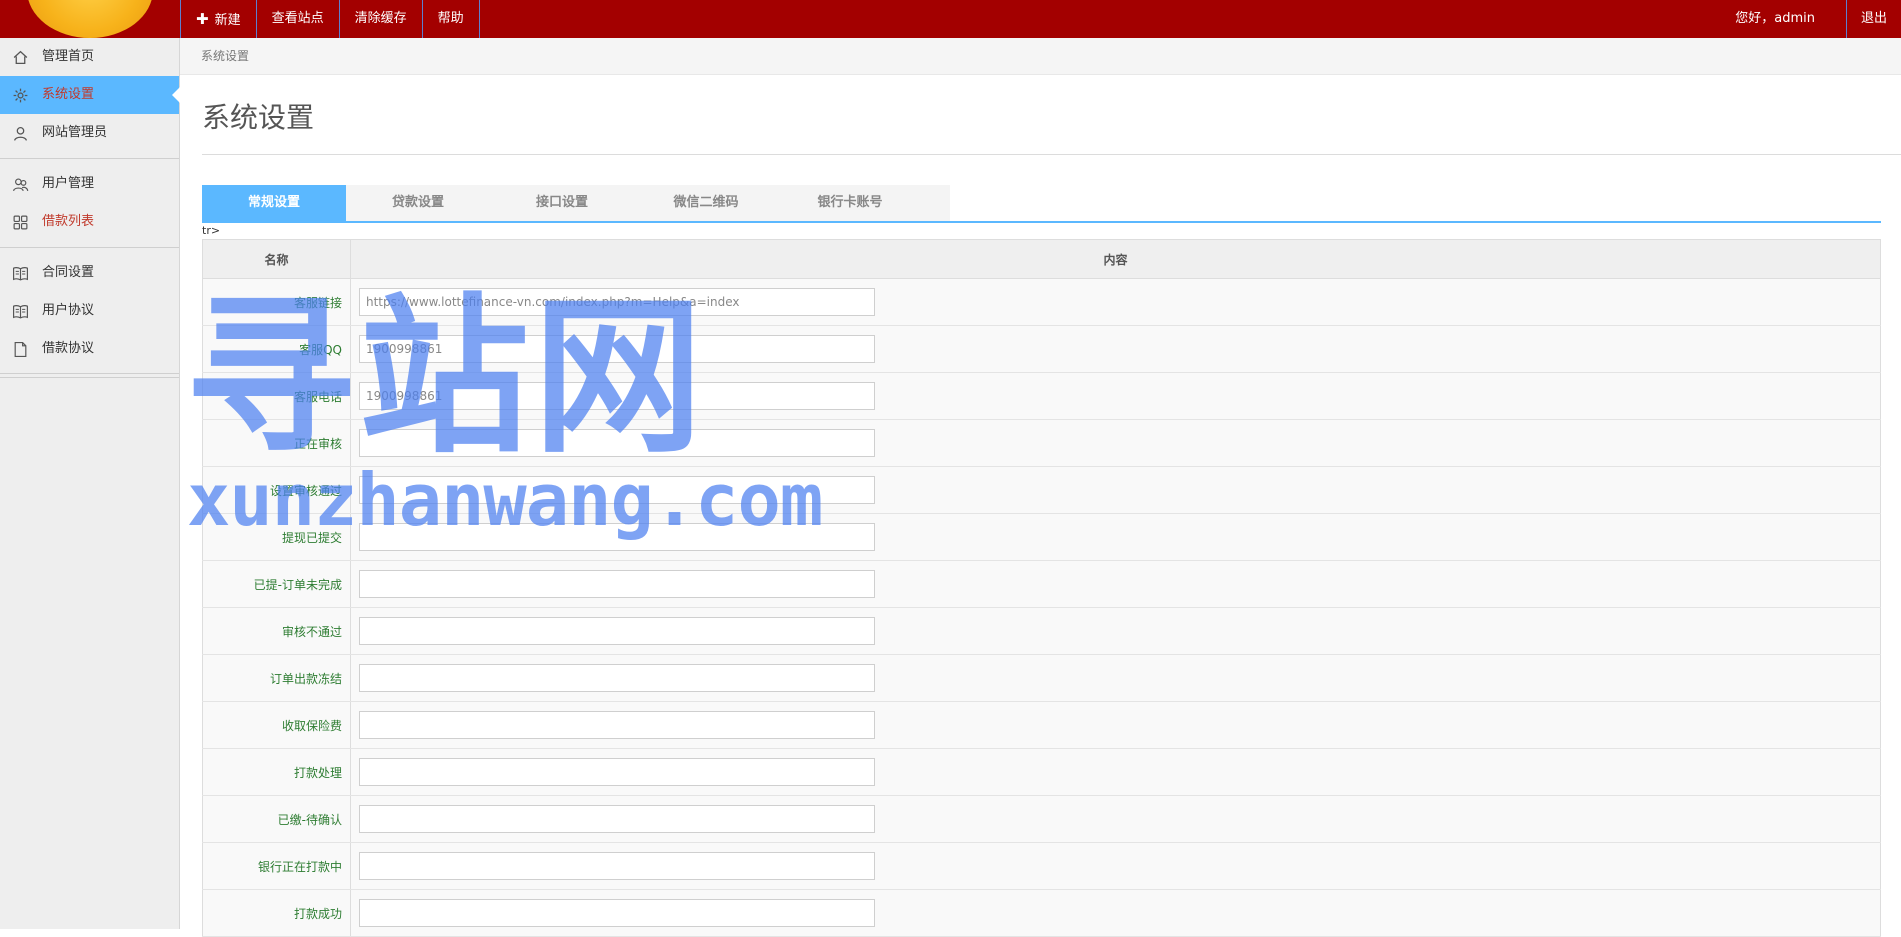 This screenshot has width=1901, height=937. Describe the element at coordinates (276, 725) in the screenshot. I see `row-label: 收取保险费` at that location.